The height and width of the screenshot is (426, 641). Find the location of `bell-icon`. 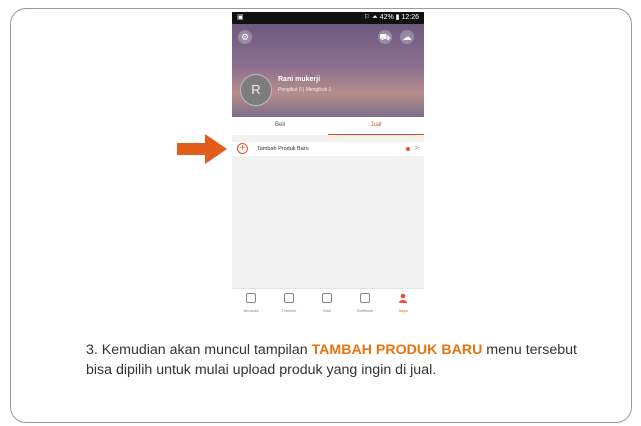

bell-icon is located at coordinates (365, 298).